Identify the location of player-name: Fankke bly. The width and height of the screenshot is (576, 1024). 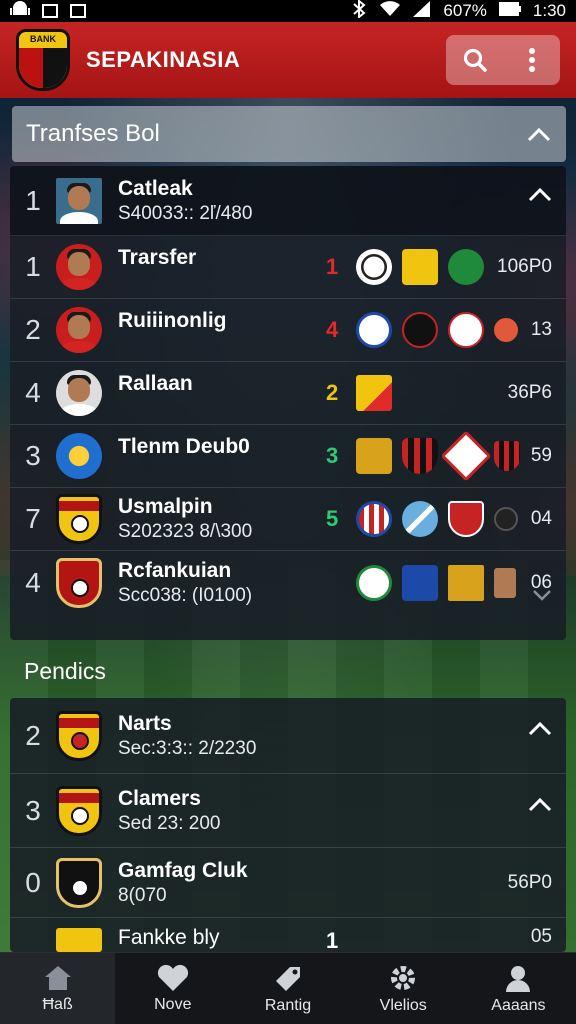
(169, 937).